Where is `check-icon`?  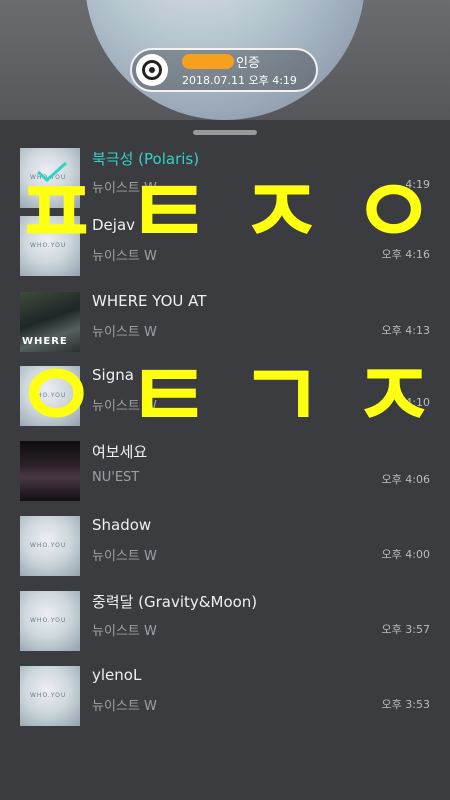
check-icon is located at coordinates (52, 172).